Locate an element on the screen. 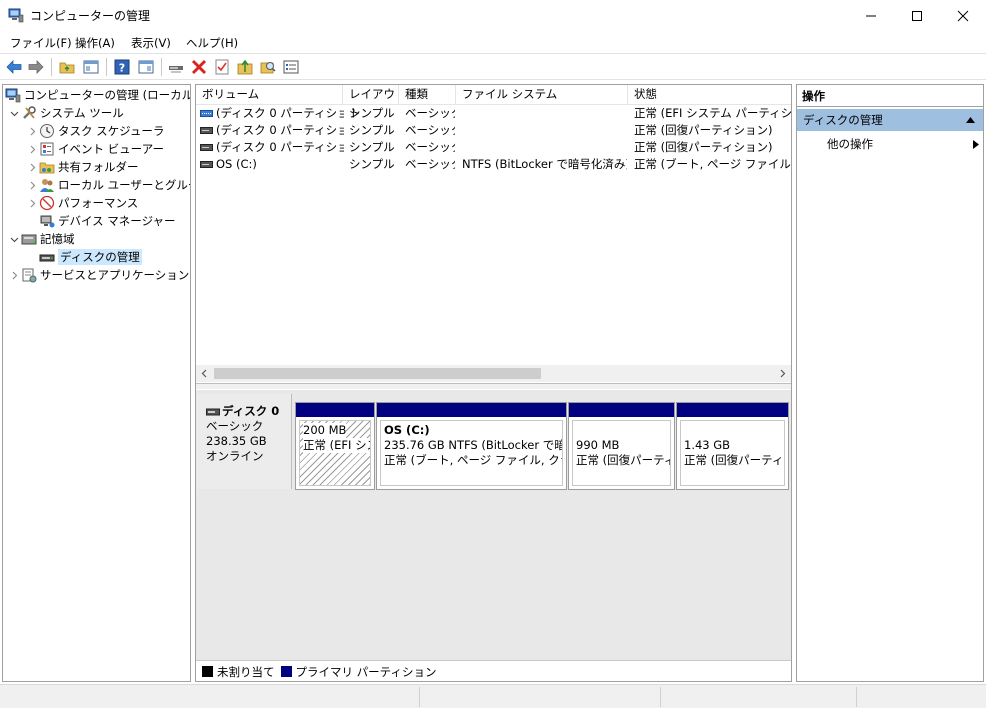 The image size is (986, 708). column-status: 状態 is located at coordinates (709, 95).